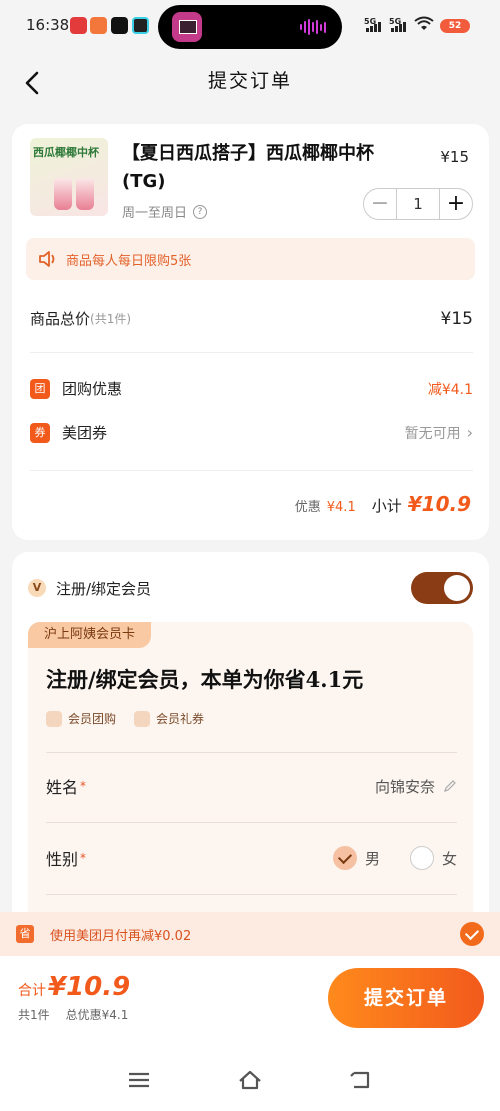  Describe the element at coordinates (104, 588) in the screenshot. I see `member-toggle-label: 注册/绑定会员` at that location.